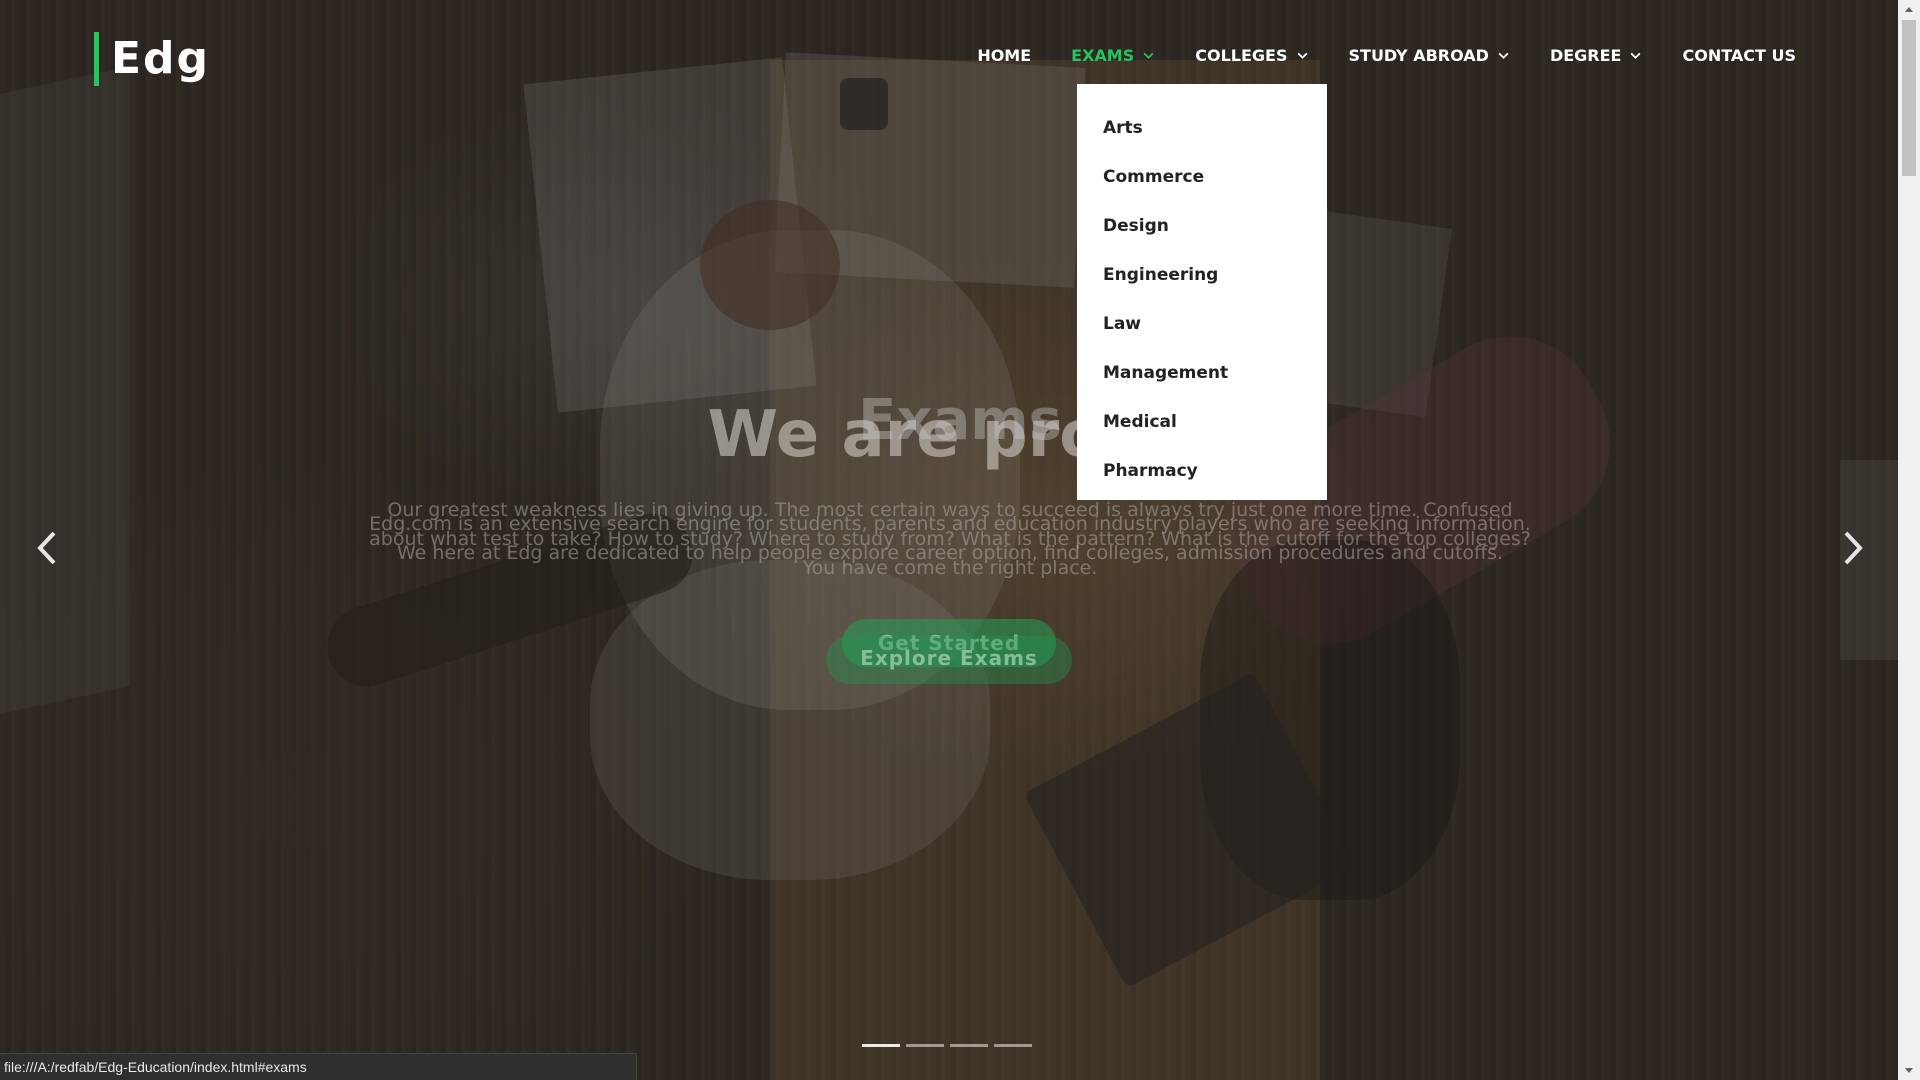 This screenshot has width=1920, height=1080. I want to click on chevron-left-icon, so click(46, 548).